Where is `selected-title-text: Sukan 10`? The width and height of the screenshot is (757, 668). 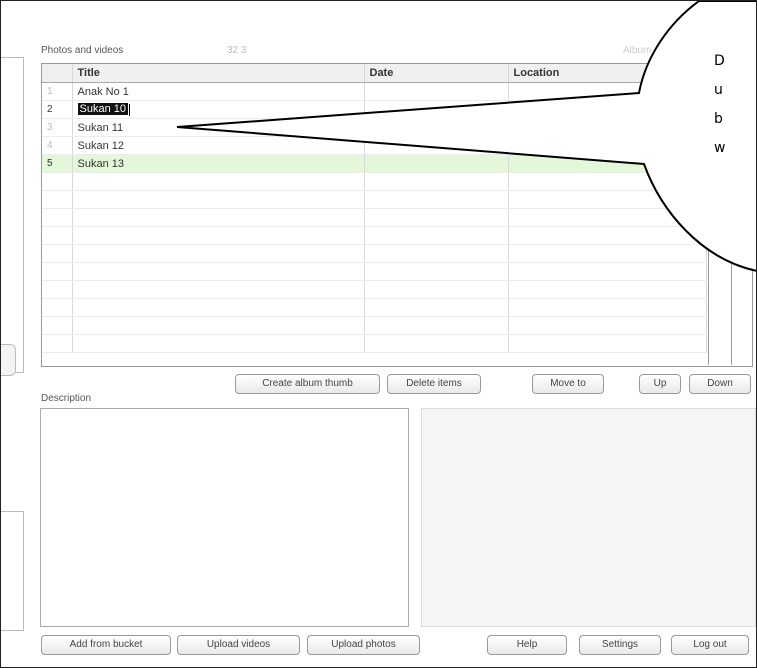
selected-title-text: Sukan 10 is located at coordinates (102, 109).